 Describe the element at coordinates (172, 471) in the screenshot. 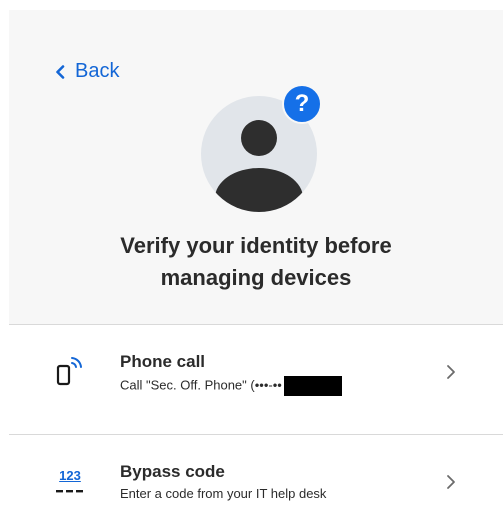

I see `method-title: Bypass code` at that location.